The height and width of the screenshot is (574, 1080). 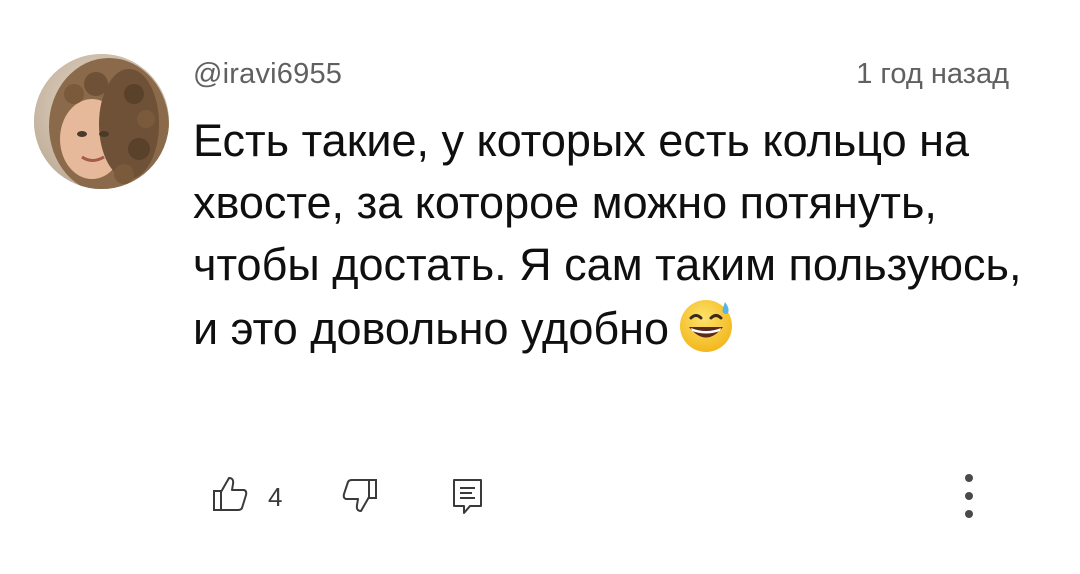 I want to click on avatar, so click(x=101, y=121).